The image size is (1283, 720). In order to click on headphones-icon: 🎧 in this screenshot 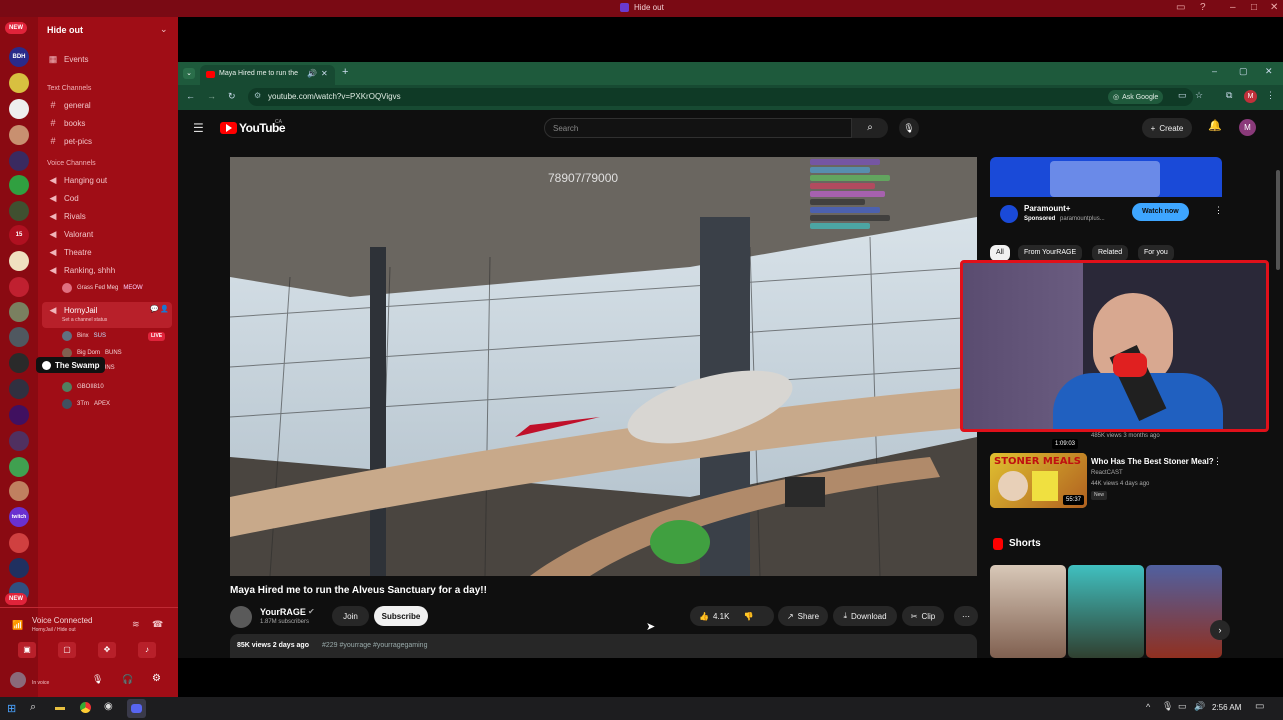, I will do `click(127, 679)`.